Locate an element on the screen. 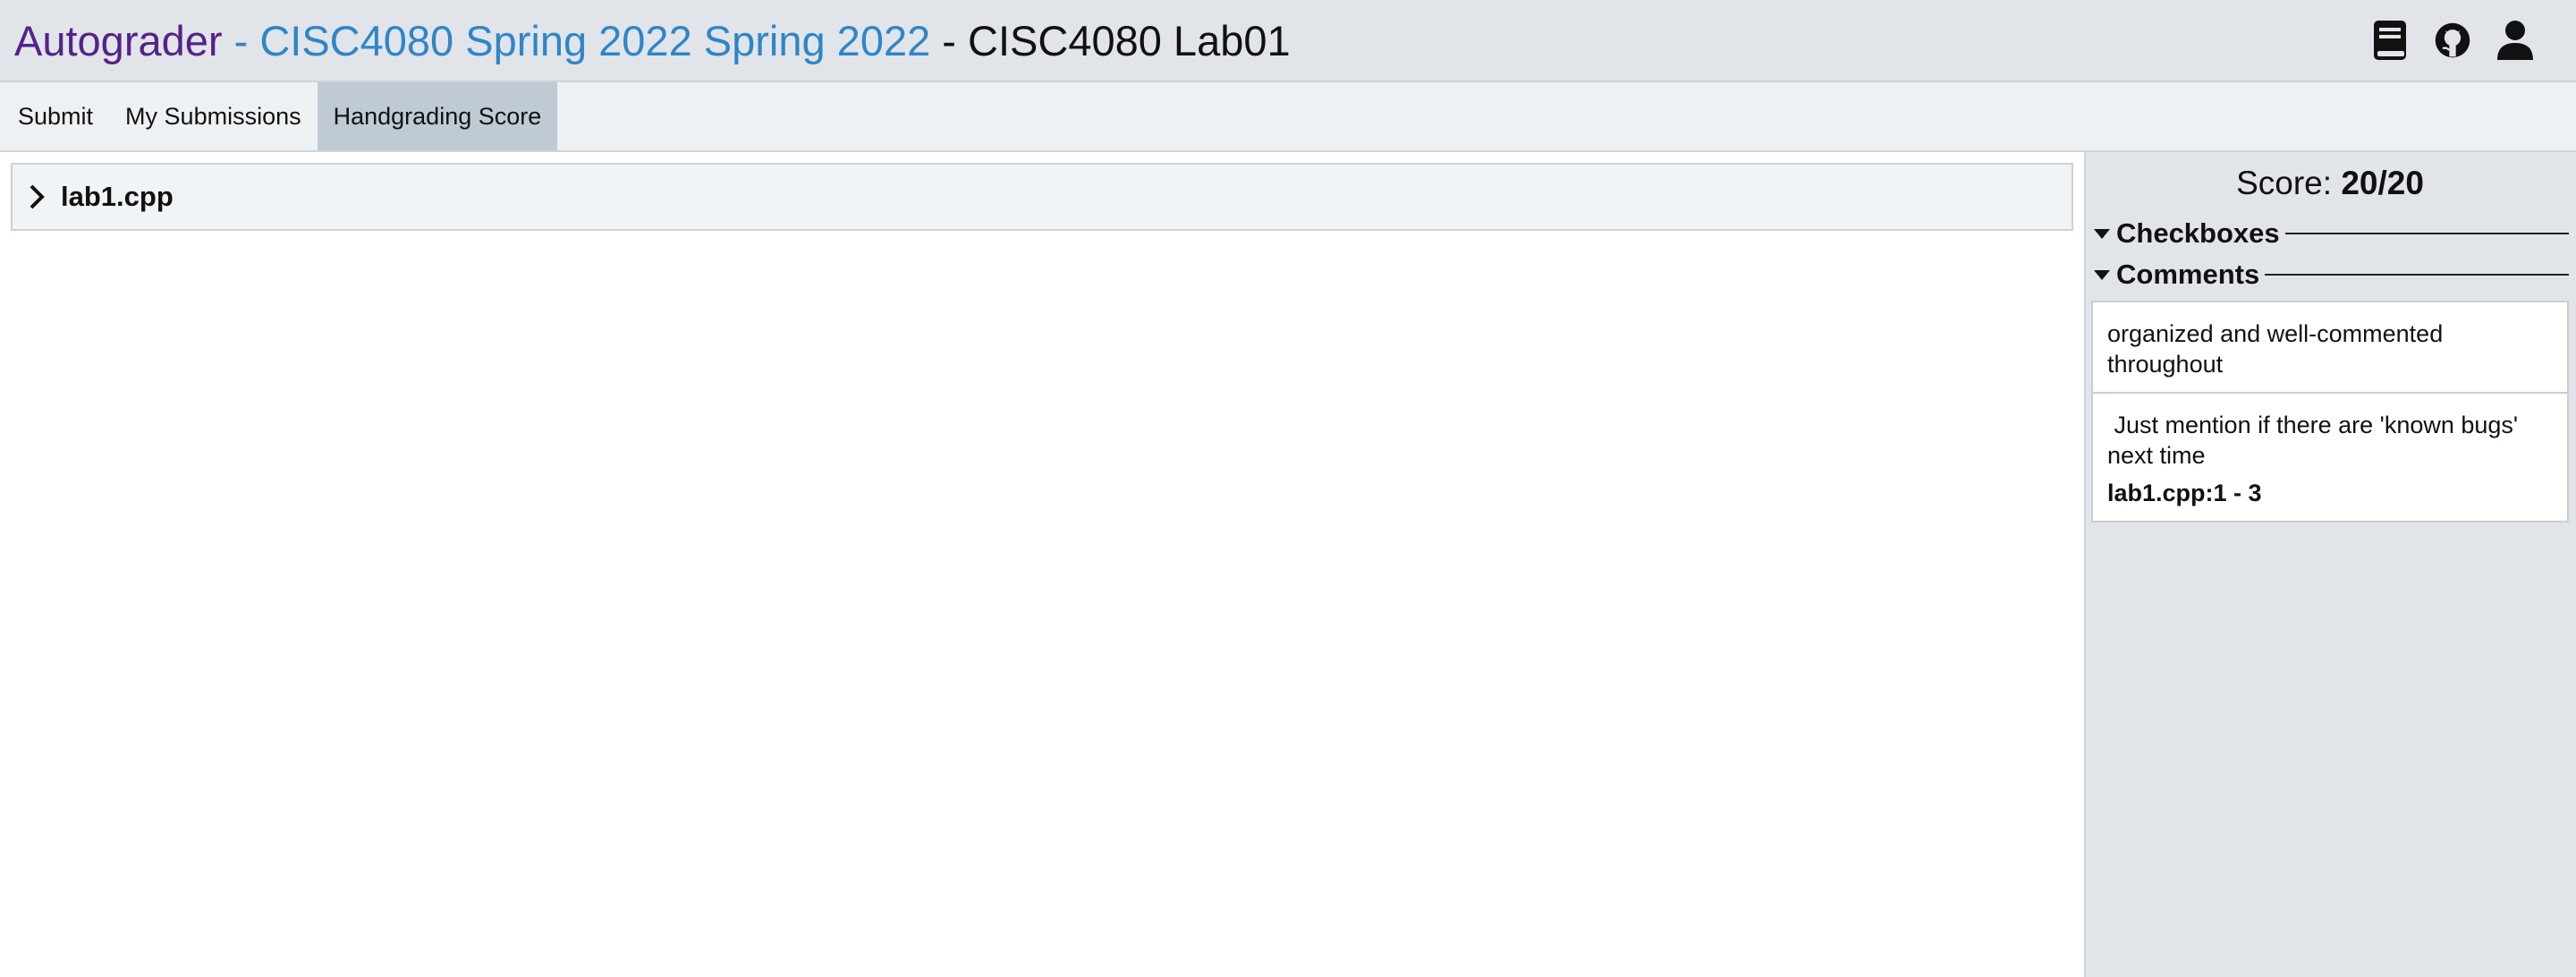 The width and height of the screenshot is (2576, 977). github-icon is located at coordinates (2452, 41).